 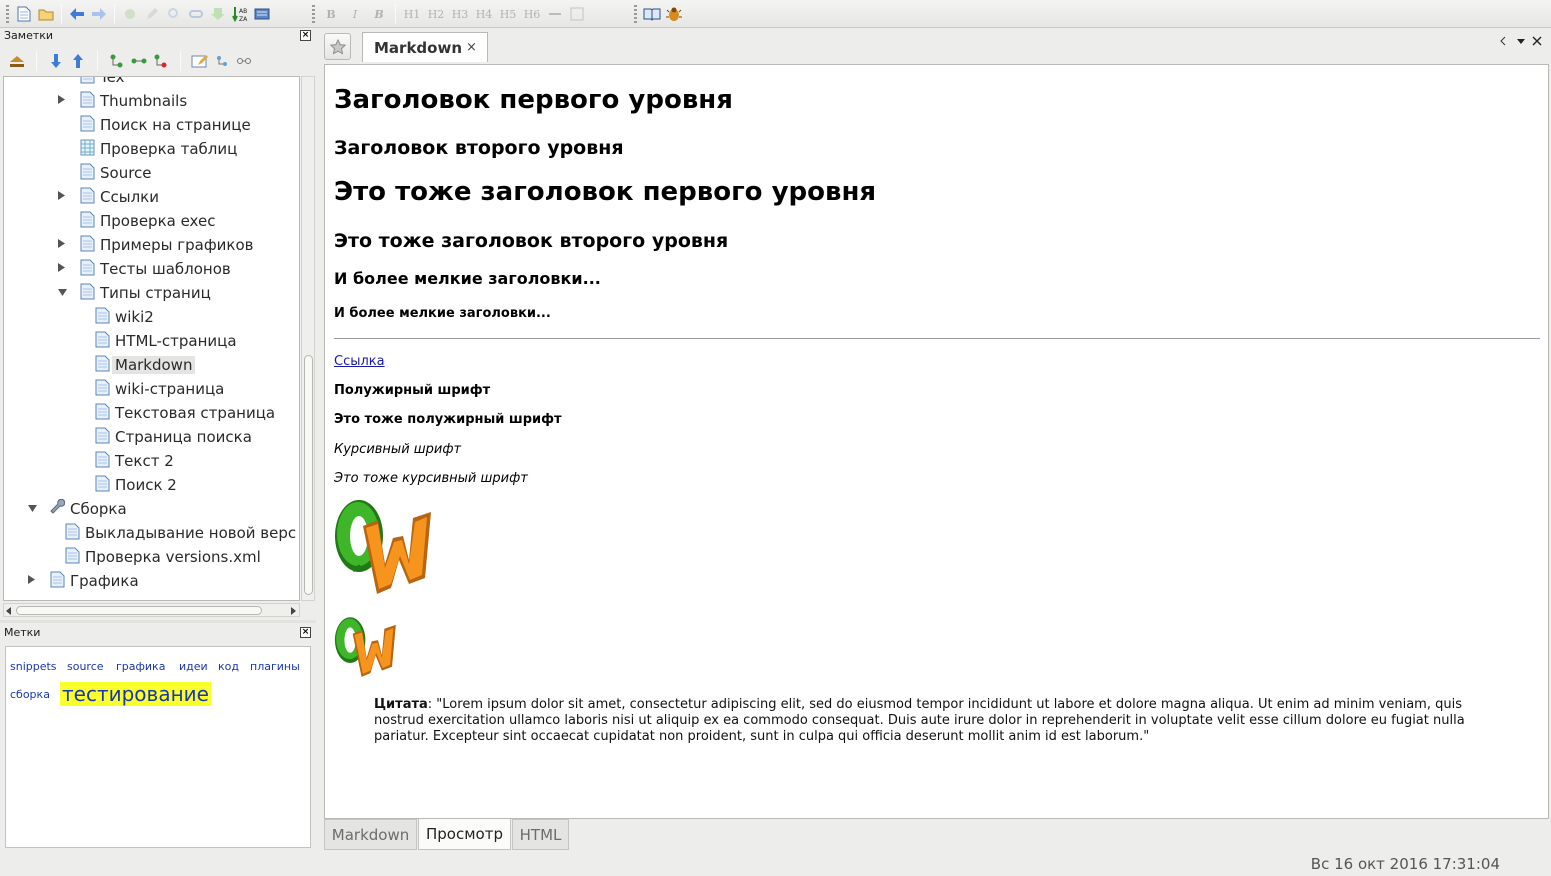 I want to click on tree-item: Типы страниц, so click(x=134, y=293).